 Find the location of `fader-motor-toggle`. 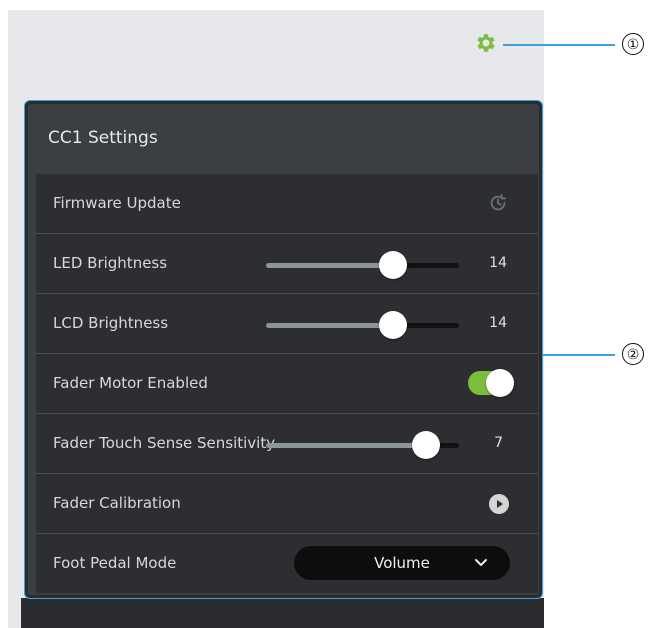

fader-motor-toggle is located at coordinates (491, 383).